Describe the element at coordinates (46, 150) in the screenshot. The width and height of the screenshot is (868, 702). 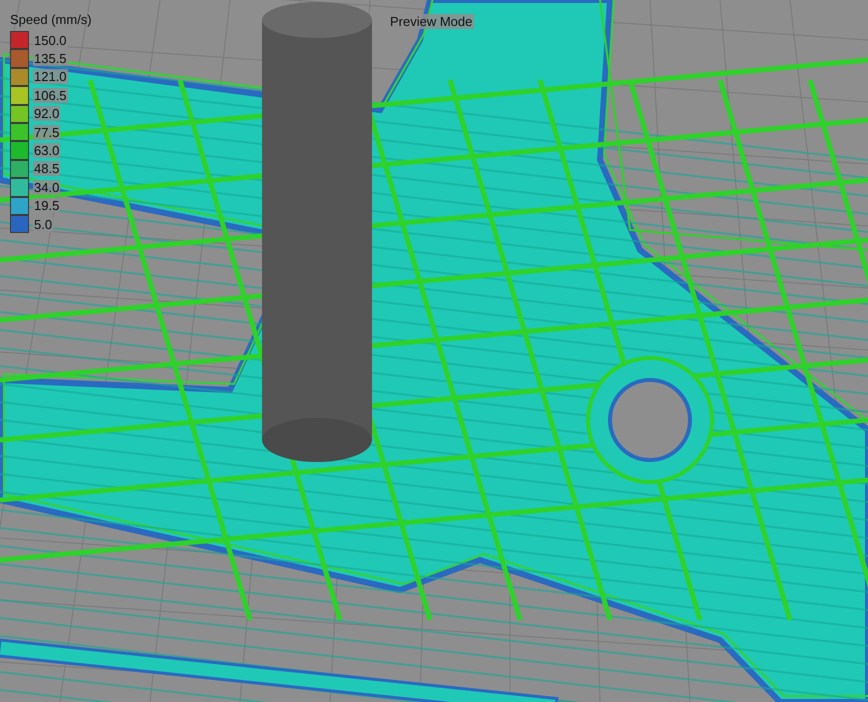
I see `legend-value: 63.0` at that location.